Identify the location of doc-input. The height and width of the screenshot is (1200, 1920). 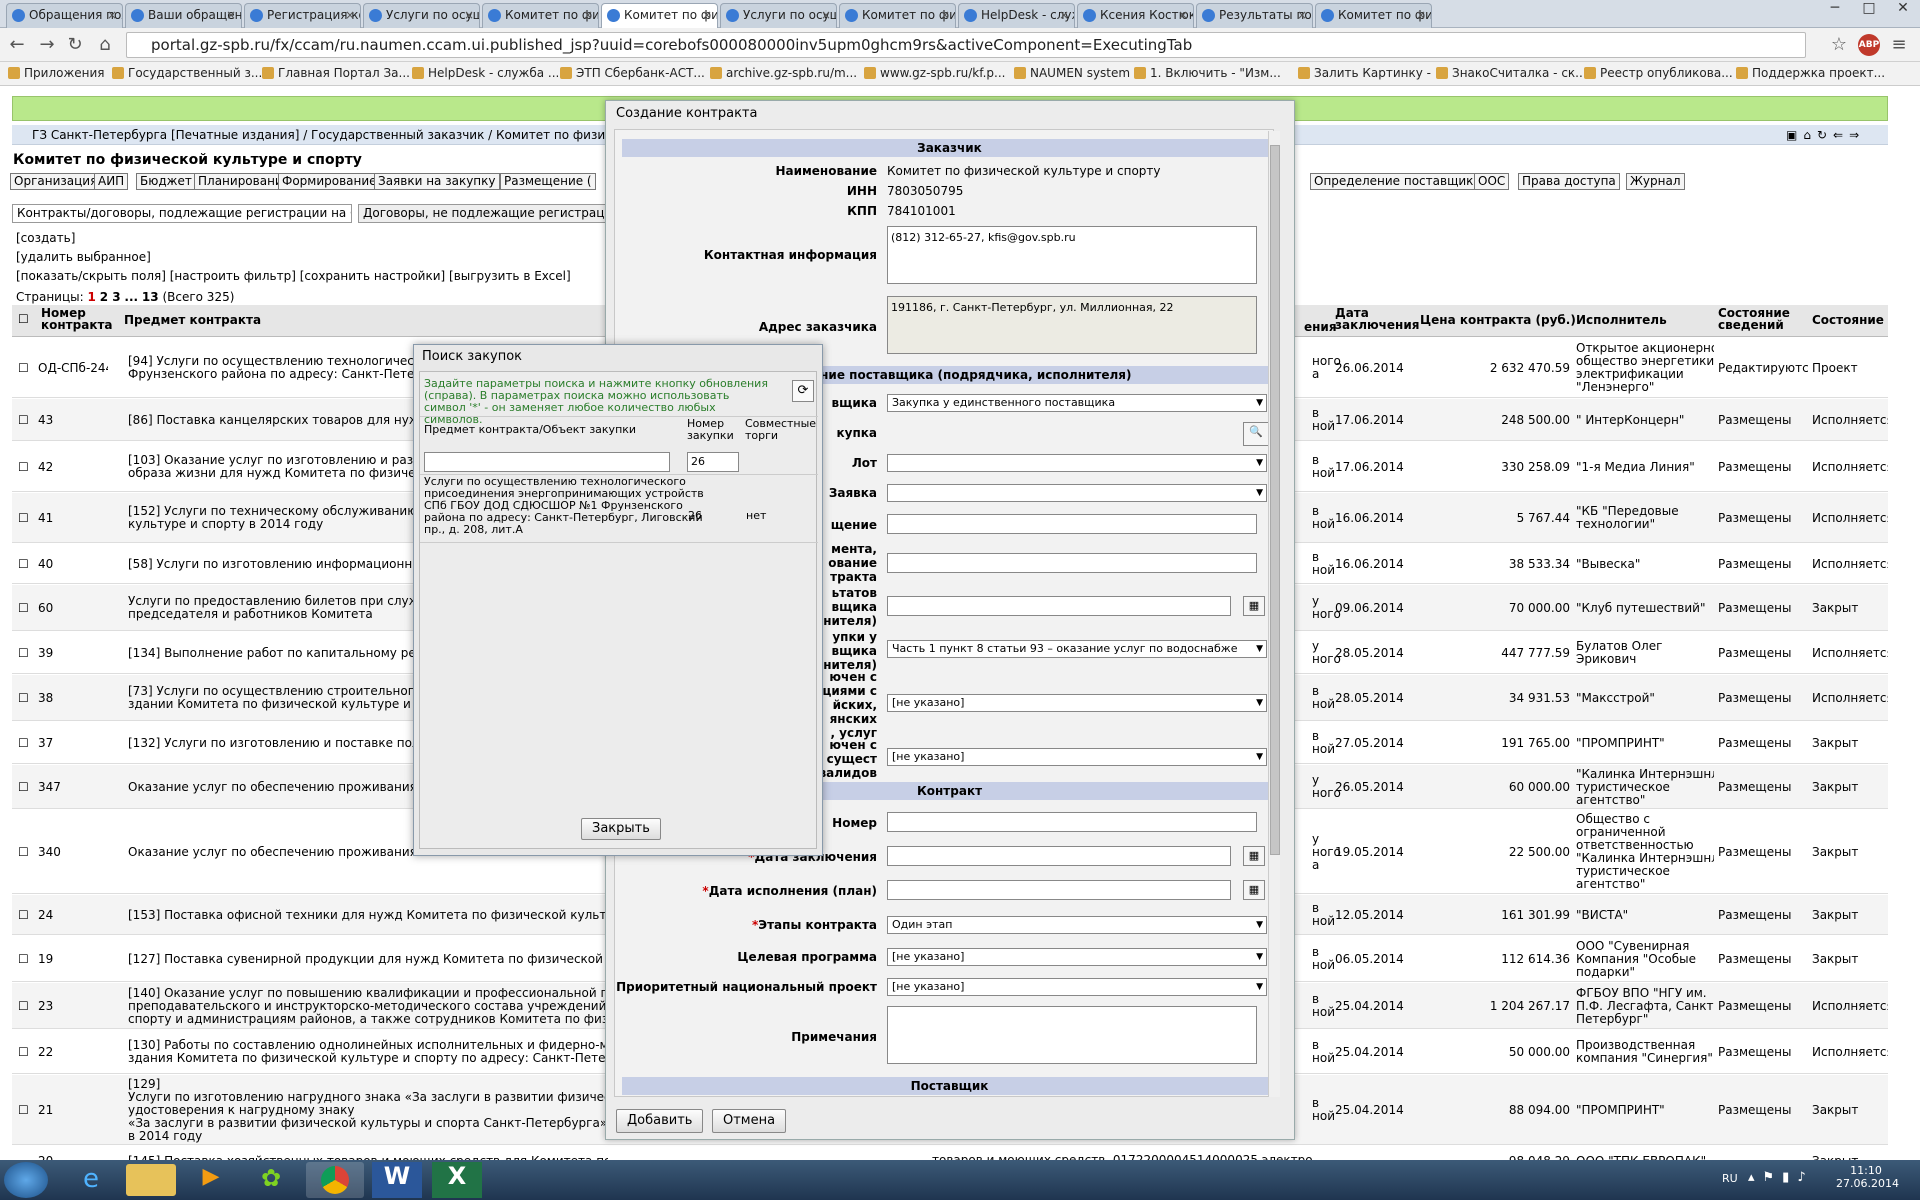
(1072, 563).